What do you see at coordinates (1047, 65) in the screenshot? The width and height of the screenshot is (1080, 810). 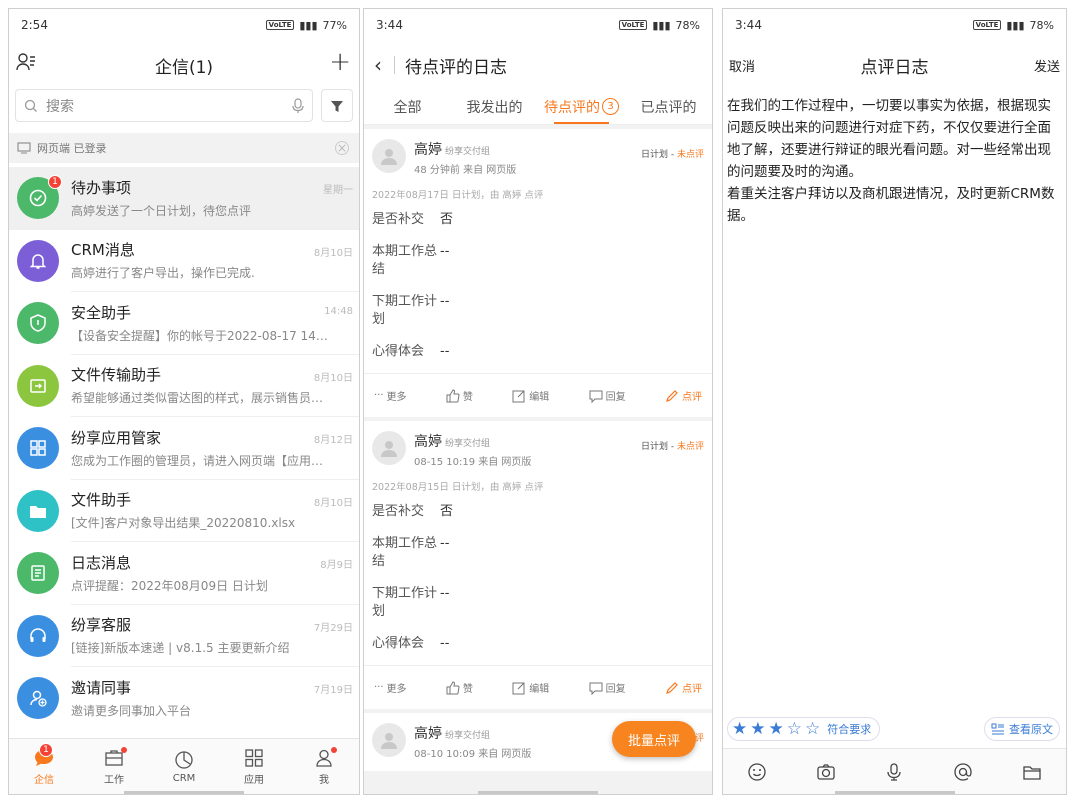 I see `send-button: 发送` at bounding box center [1047, 65].